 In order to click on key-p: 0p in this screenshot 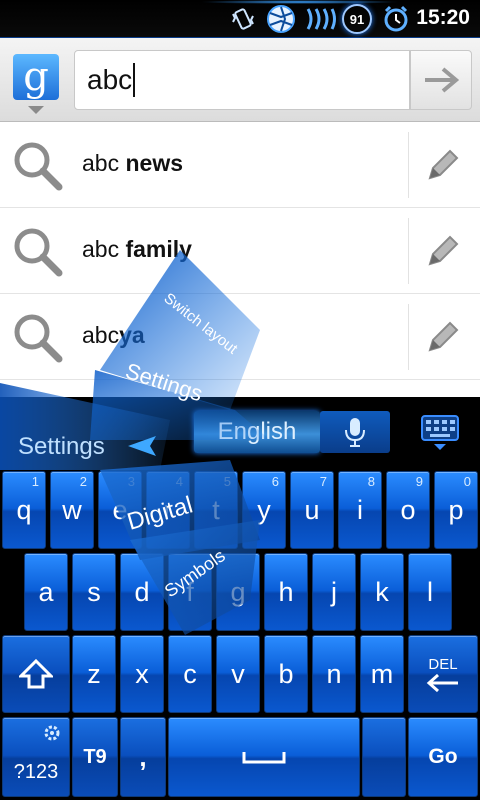, I will do `click(456, 510)`.